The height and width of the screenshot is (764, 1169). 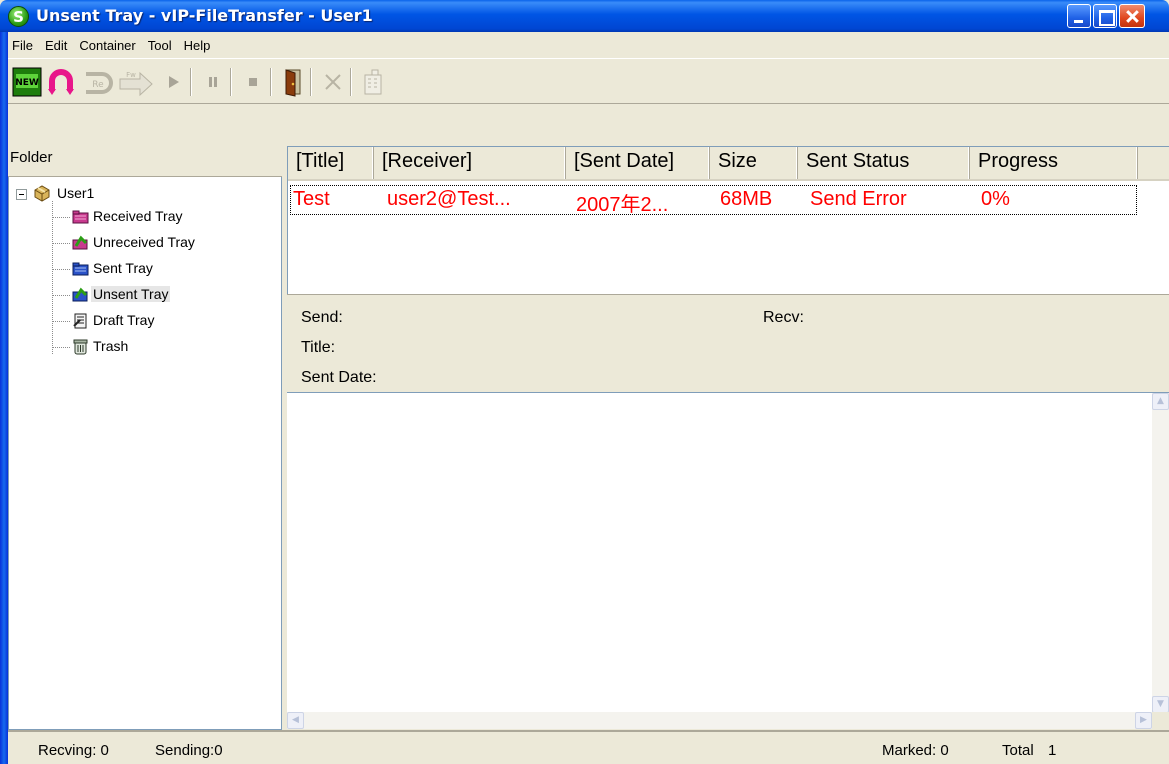 What do you see at coordinates (75, 193) in the screenshot?
I see `tree-root-user: User1` at bounding box center [75, 193].